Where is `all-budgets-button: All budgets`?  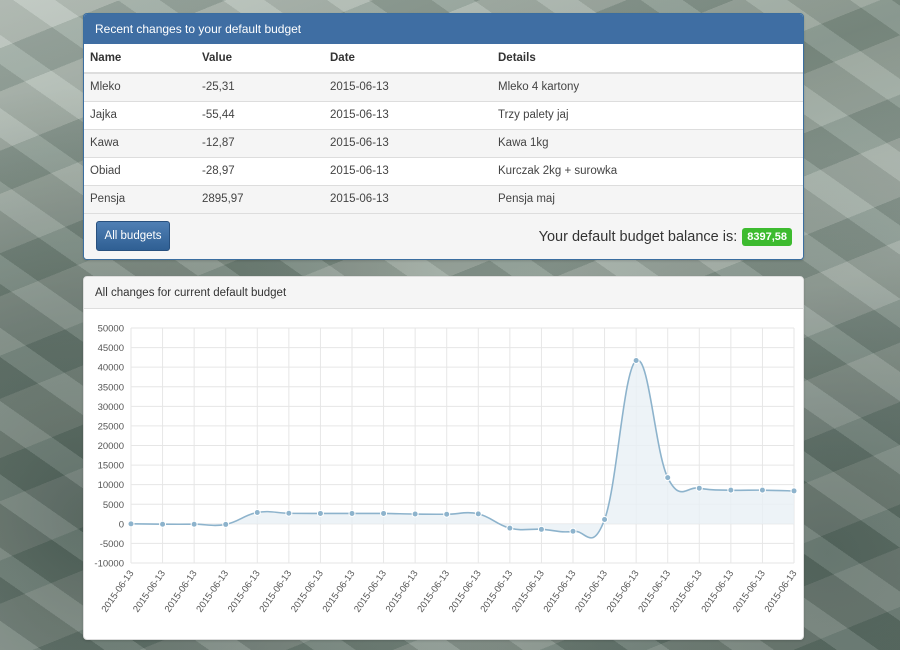 all-budgets-button: All budgets is located at coordinates (133, 236).